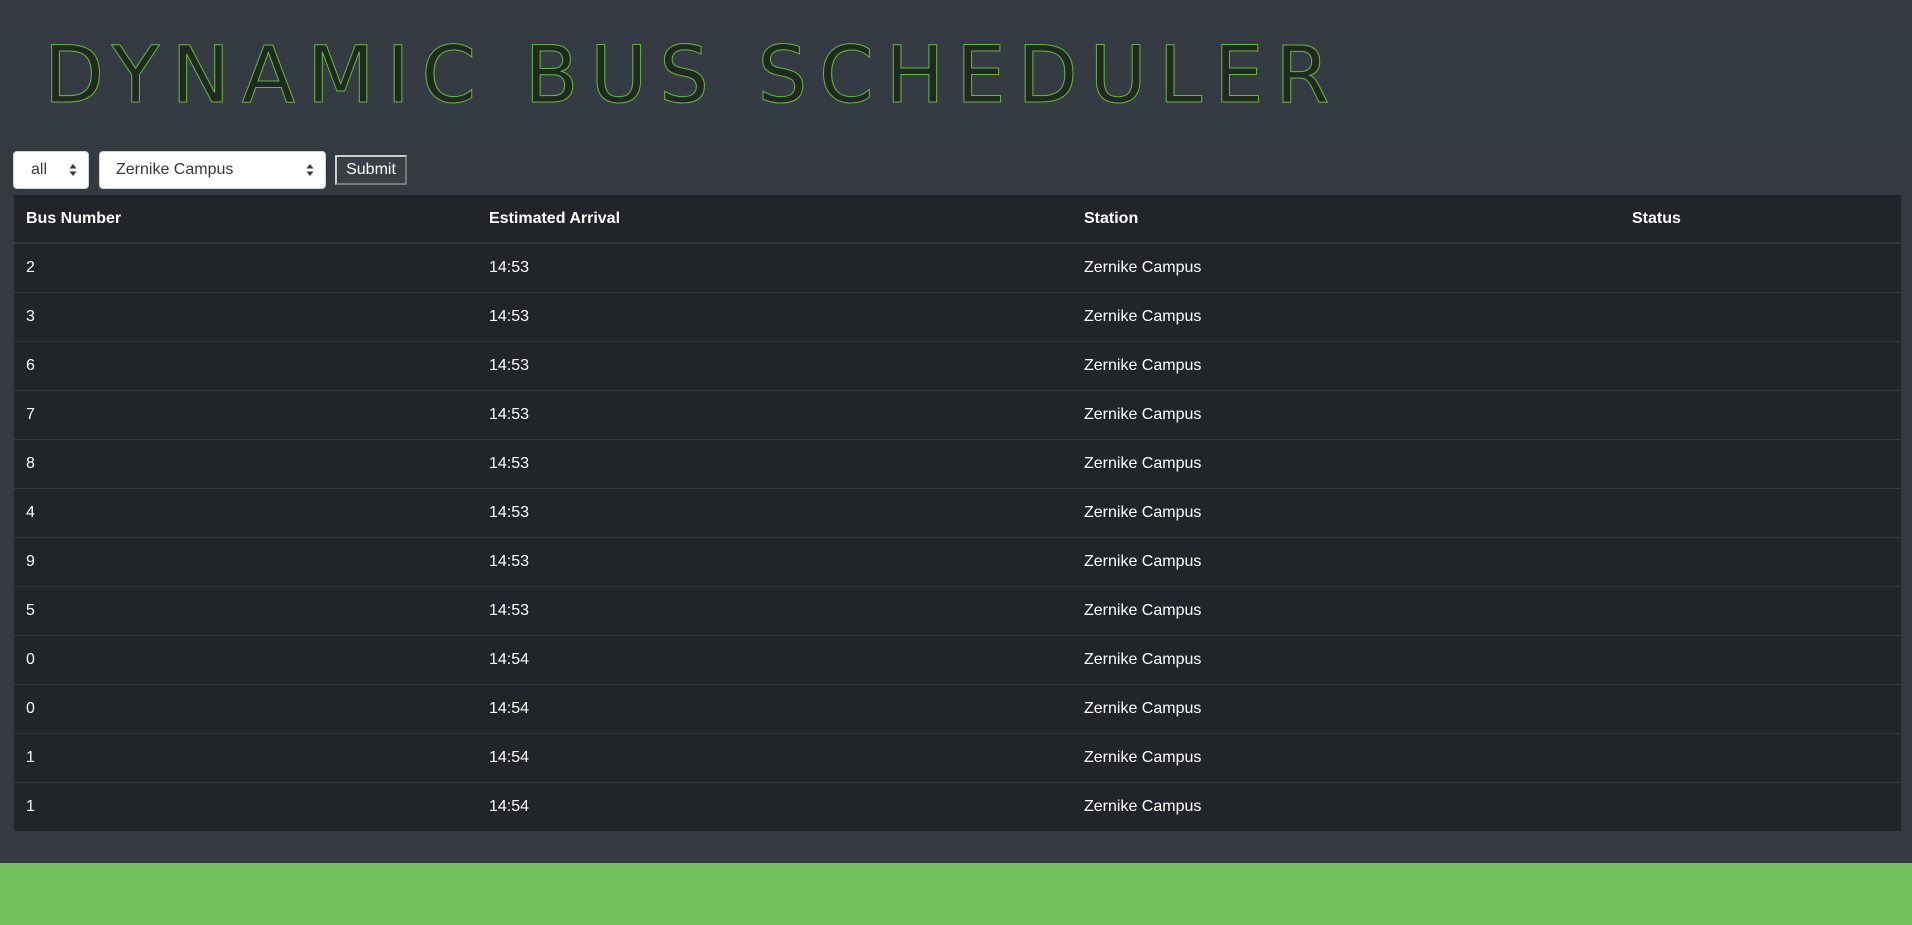  I want to click on cell-bus-number: 8, so click(245, 463).